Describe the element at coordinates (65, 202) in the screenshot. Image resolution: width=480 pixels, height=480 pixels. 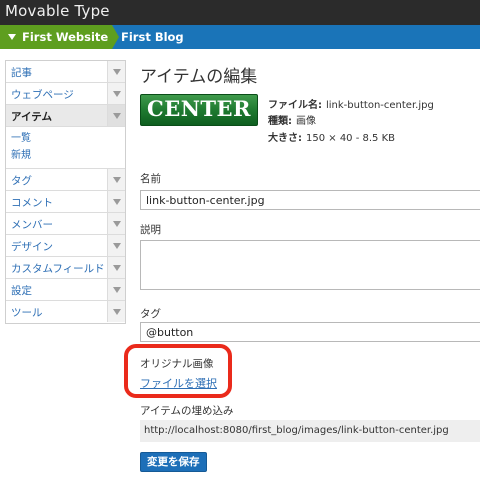
I see `sidebar-item-comments: コメント` at that location.